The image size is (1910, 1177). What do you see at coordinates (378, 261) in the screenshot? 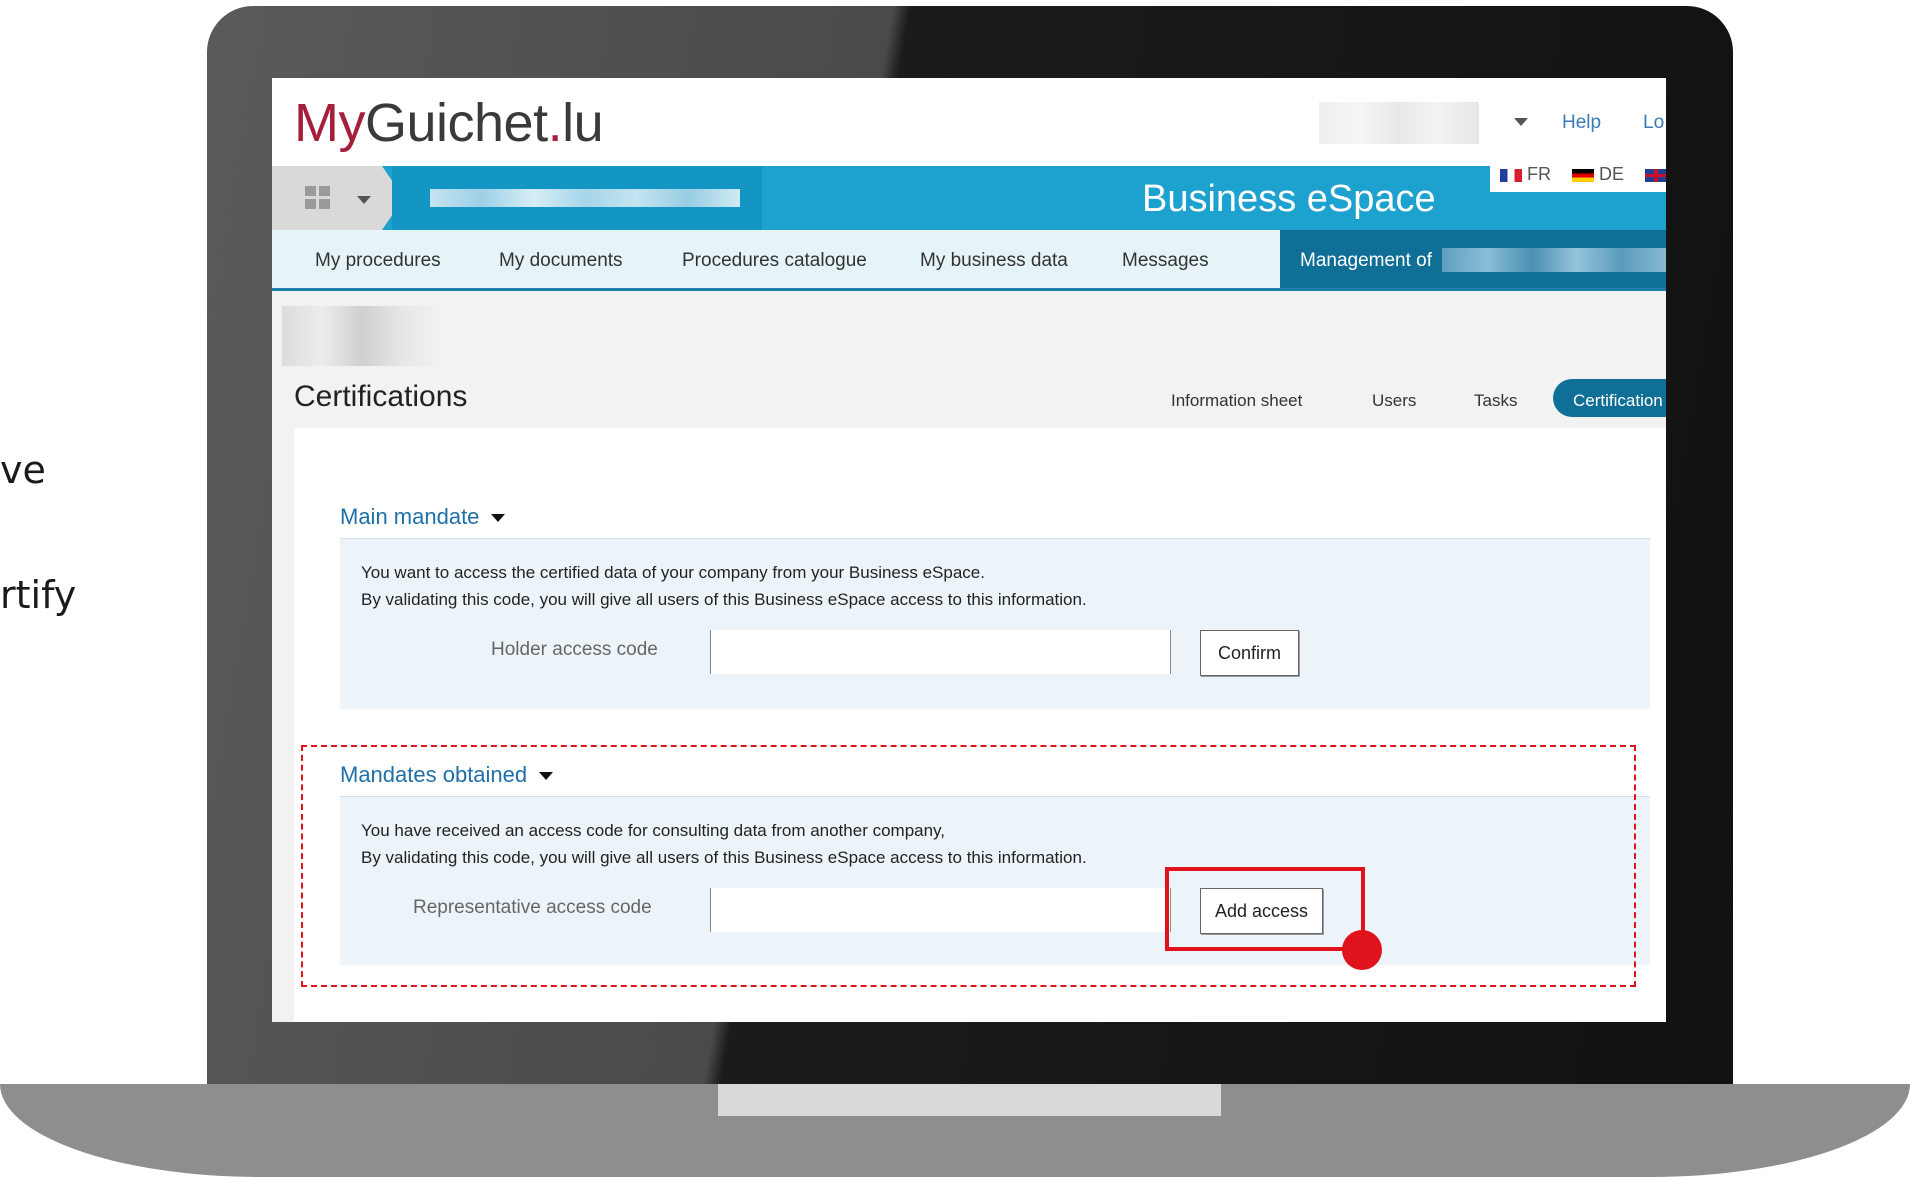
I see `nav-my-procedures: My procedures` at bounding box center [378, 261].